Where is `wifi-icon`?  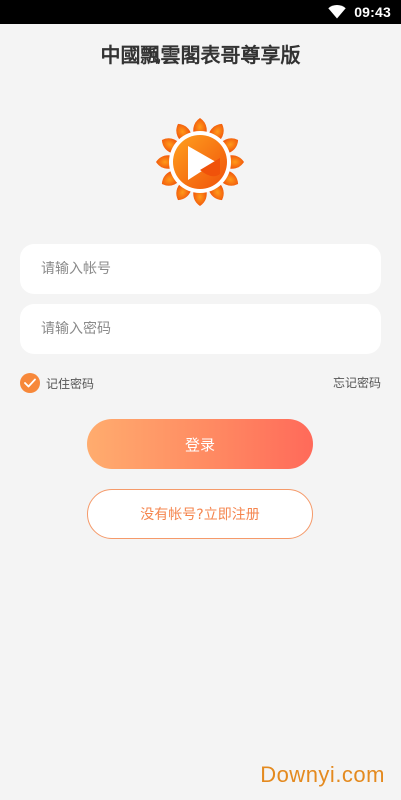
wifi-icon is located at coordinates (337, 12).